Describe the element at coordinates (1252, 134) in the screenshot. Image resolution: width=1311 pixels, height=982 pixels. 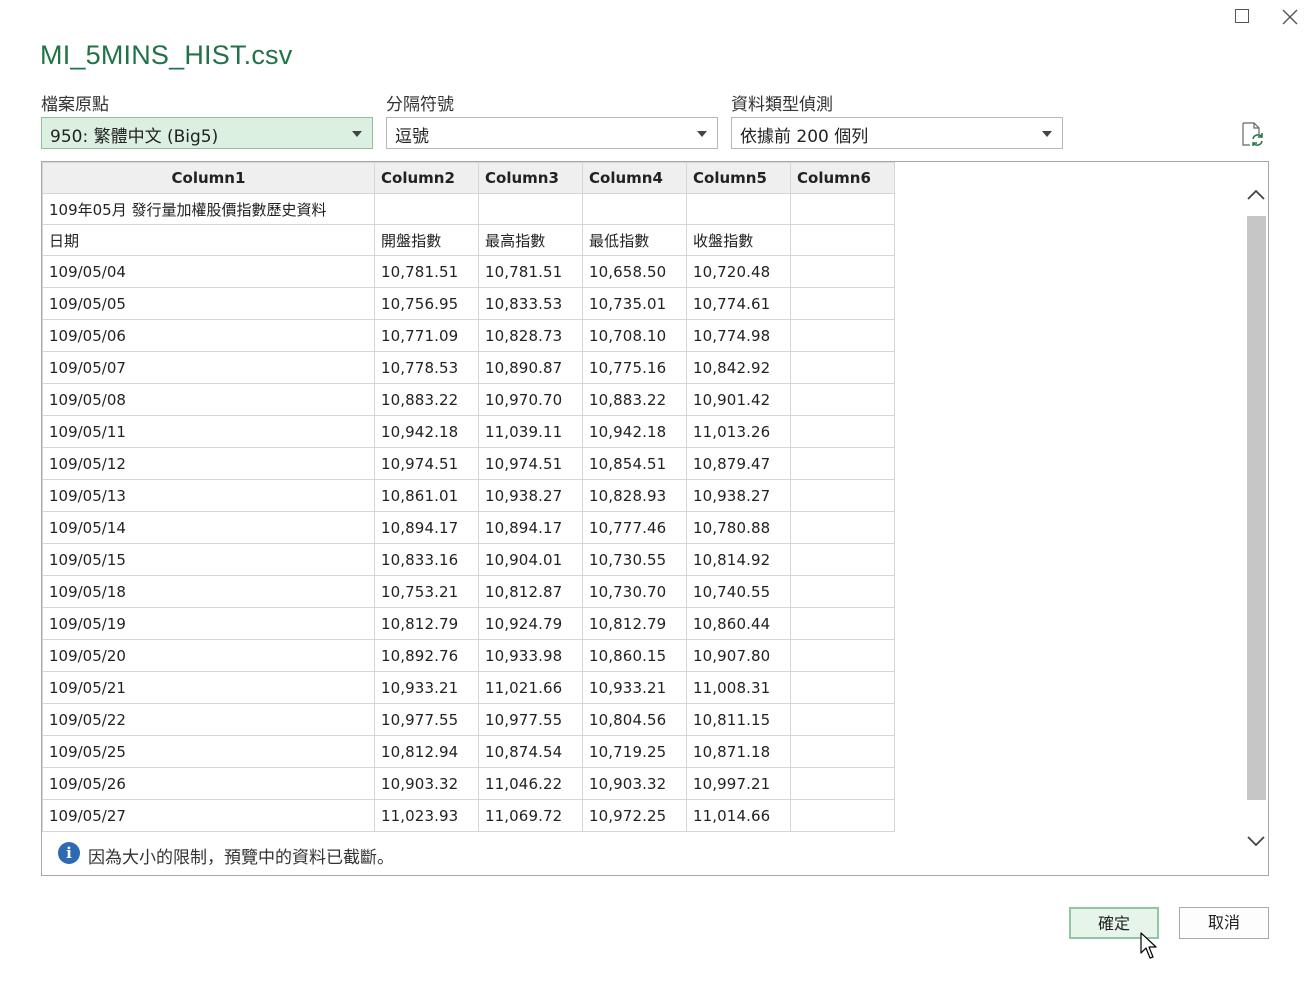
I see `refresh-button` at that location.